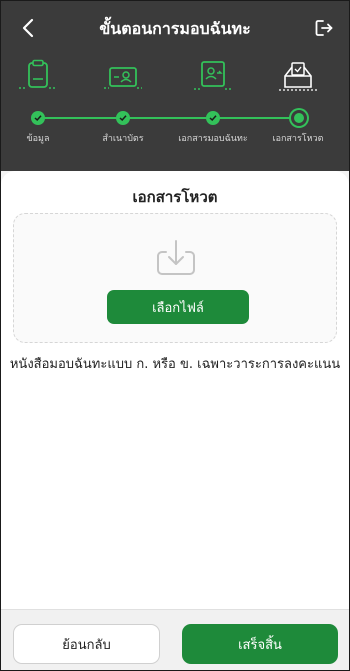 Image resolution: width=350 pixels, height=671 pixels. I want to click on download-box-icon, so click(176, 257).